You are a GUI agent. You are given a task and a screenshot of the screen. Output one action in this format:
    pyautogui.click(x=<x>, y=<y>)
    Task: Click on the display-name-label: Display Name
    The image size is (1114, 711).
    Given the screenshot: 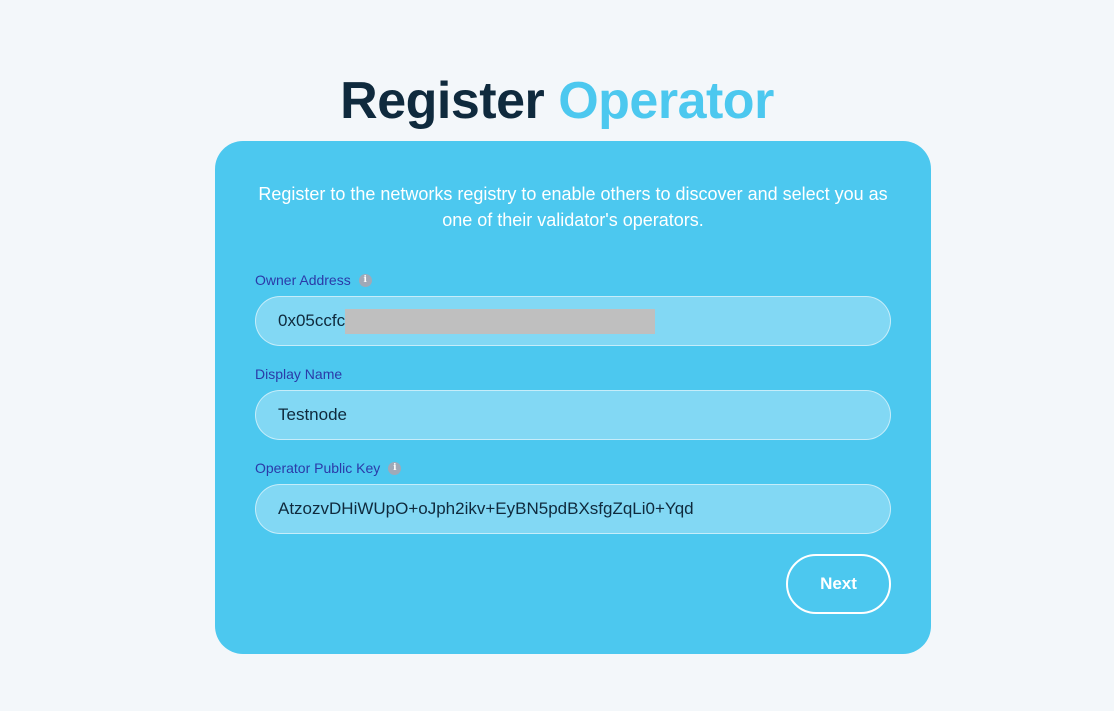 What is the action you would take?
    pyautogui.click(x=298, y=374)
    